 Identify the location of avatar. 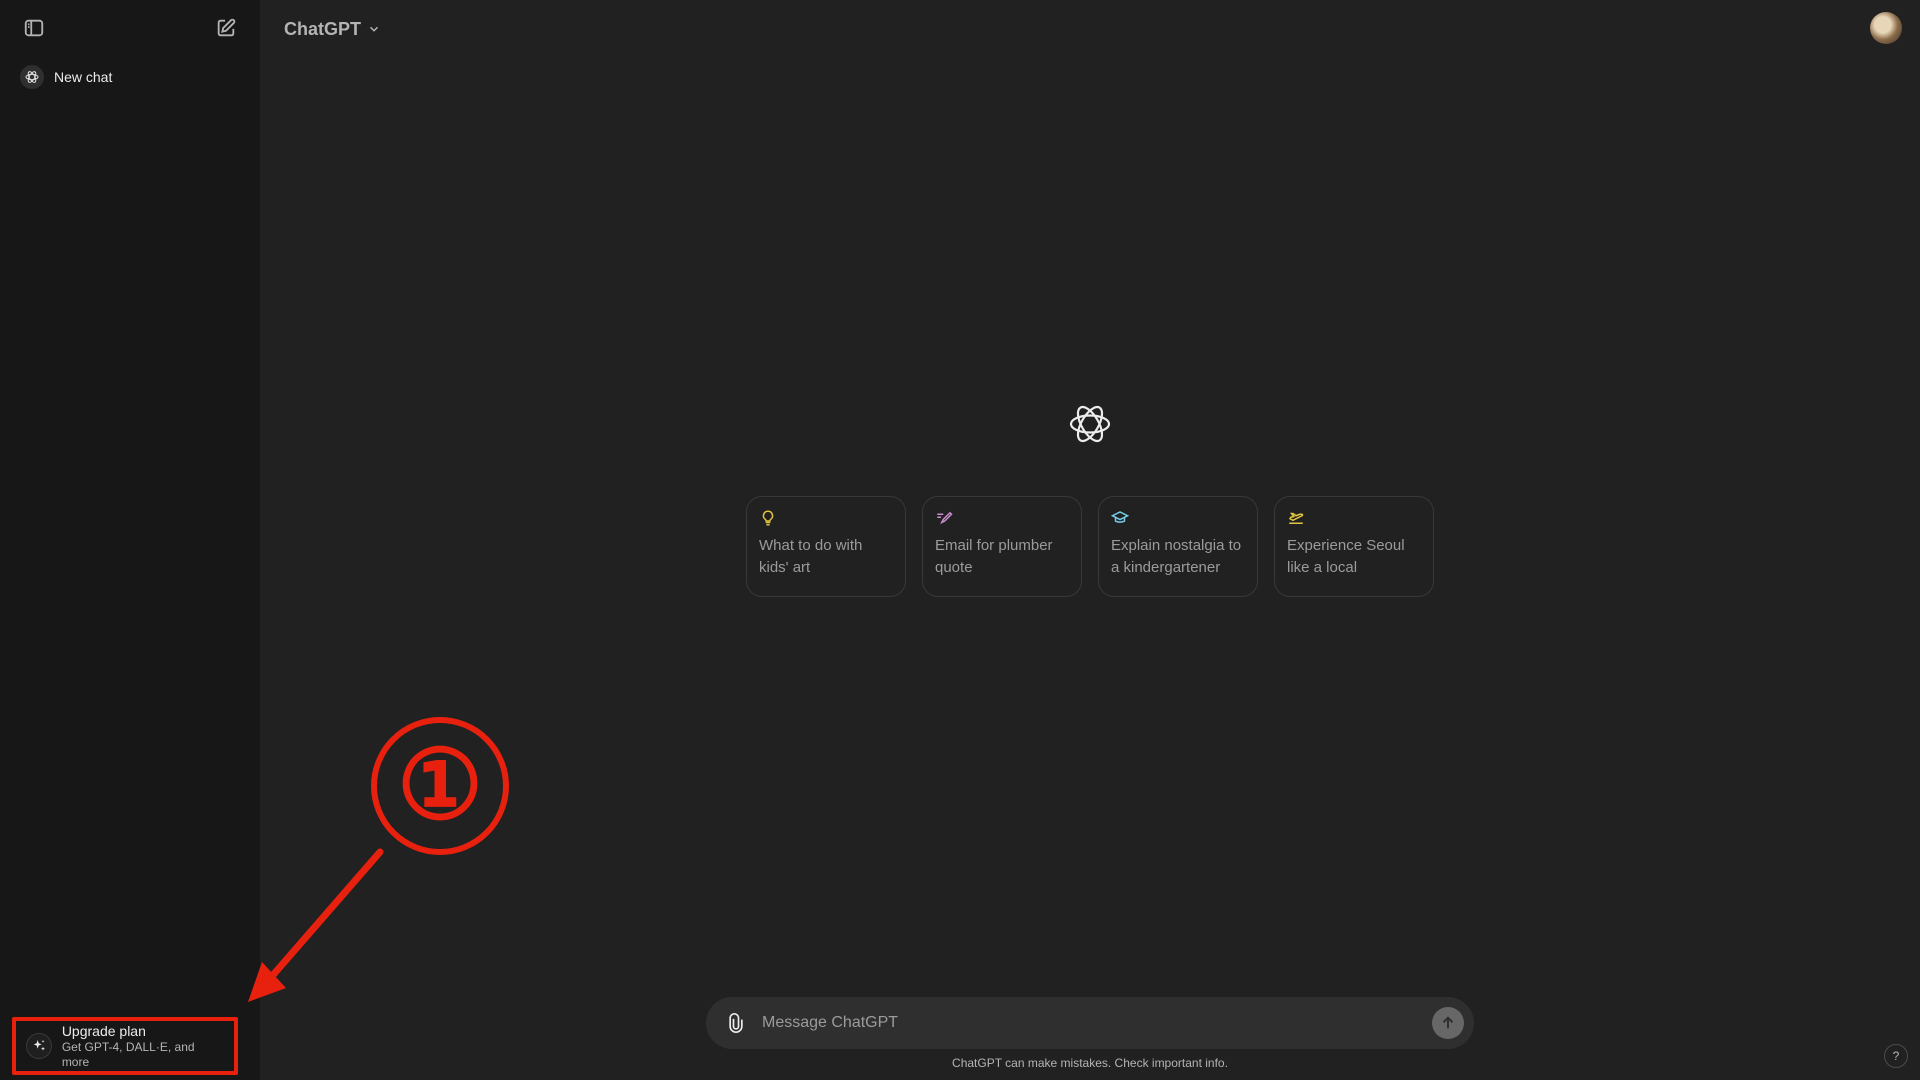
(1886, 28).